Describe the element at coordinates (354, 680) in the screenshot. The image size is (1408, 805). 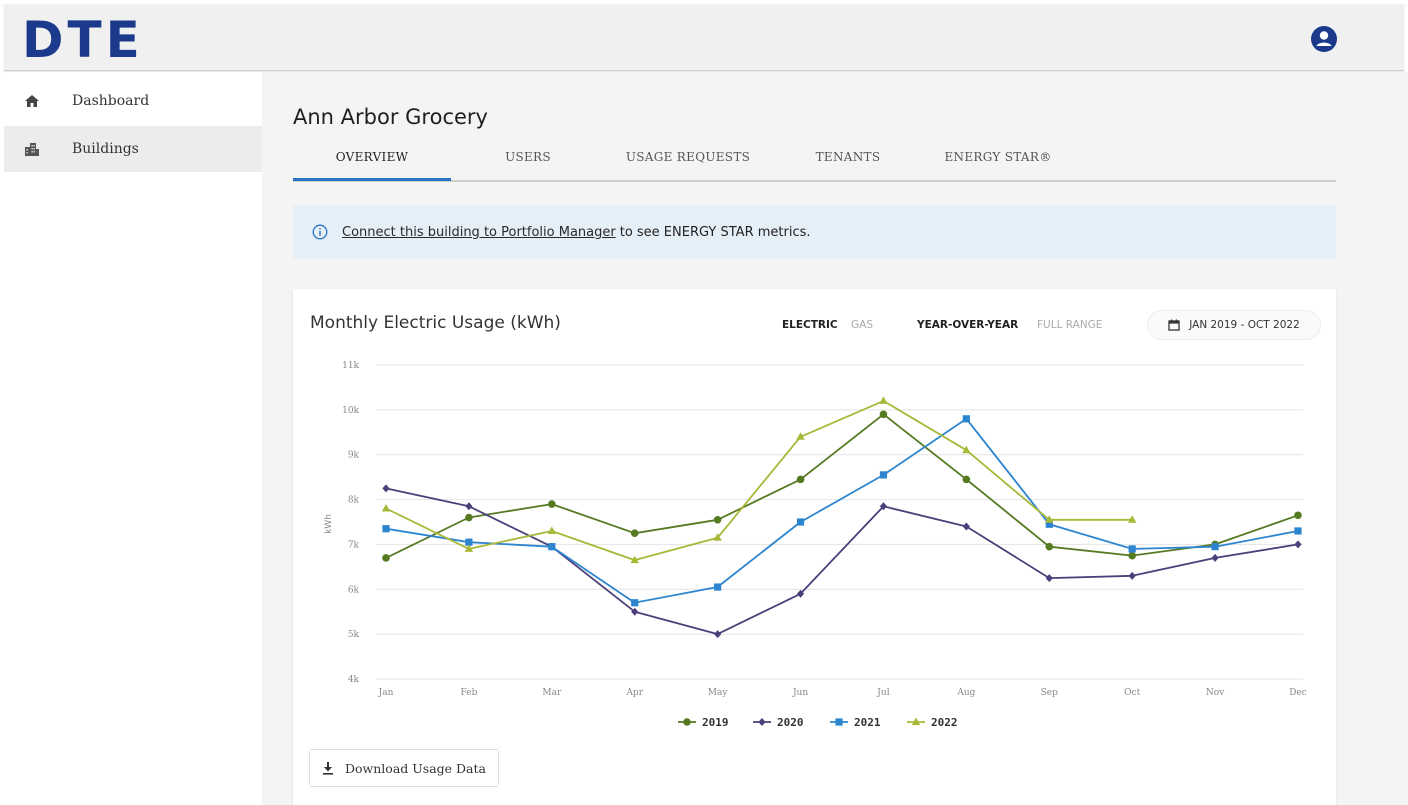
I see `y-tick-label: 4k` at that location.